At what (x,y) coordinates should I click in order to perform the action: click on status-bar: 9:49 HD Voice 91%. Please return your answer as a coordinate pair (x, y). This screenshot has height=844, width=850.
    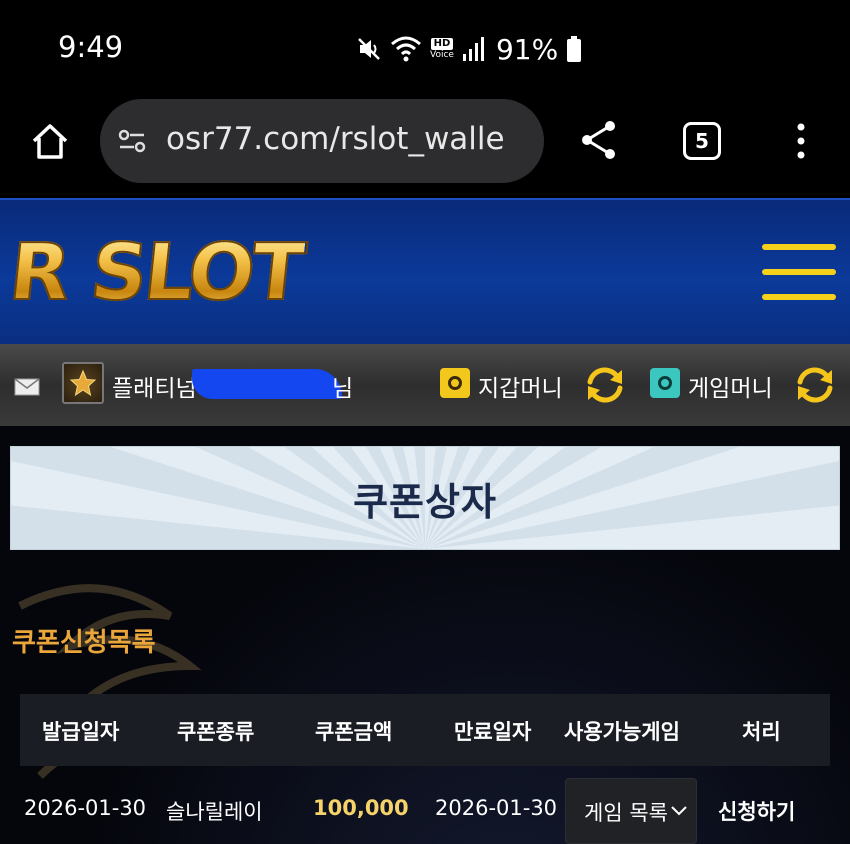
    Looking at the image, I should click on (425, 47).